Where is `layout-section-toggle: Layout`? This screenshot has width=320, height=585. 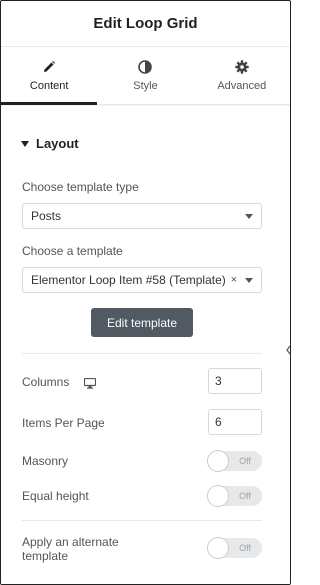 layout-section-toggle: Layout is located at coordinates (50, 143).